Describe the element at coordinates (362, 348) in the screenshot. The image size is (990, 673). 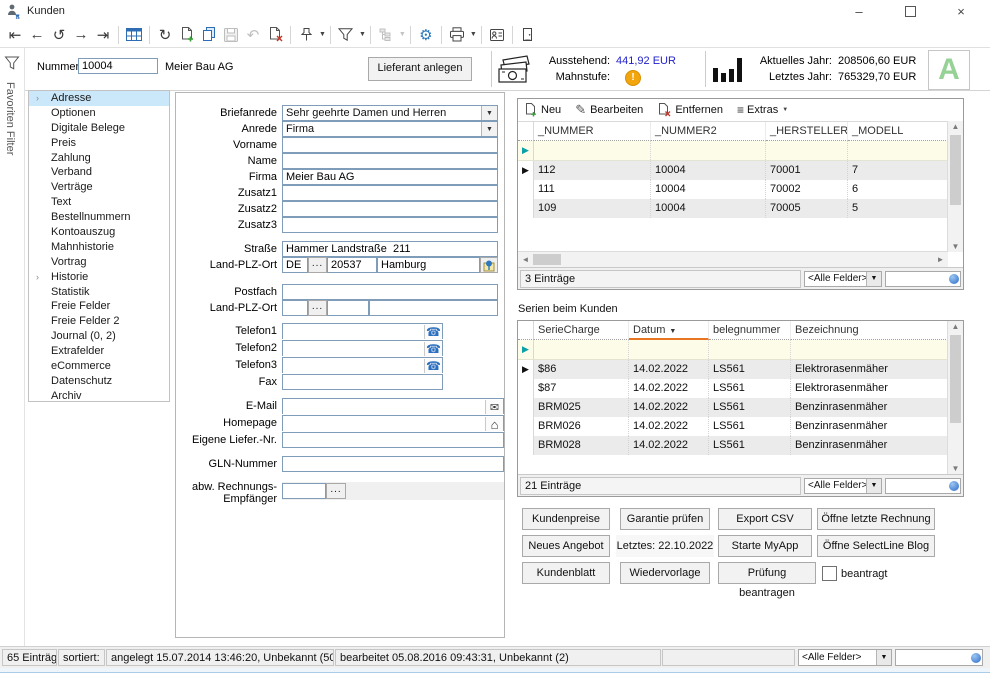
I see `telefon2-field: ☎` at that location.